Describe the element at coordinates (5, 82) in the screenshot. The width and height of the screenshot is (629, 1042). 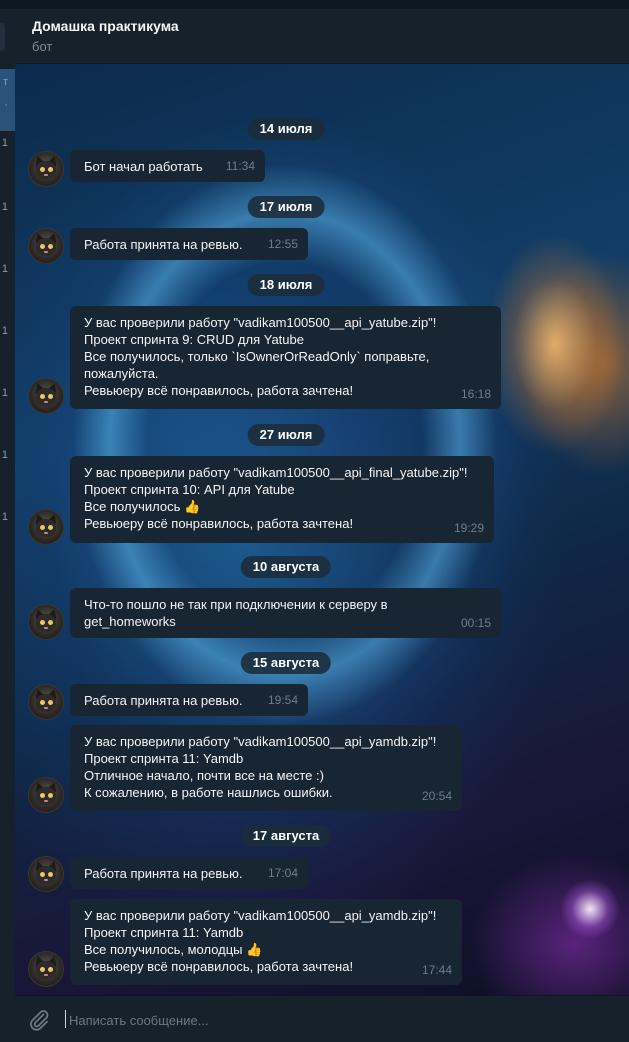
I see `sidebar-item-label: т` at that location.